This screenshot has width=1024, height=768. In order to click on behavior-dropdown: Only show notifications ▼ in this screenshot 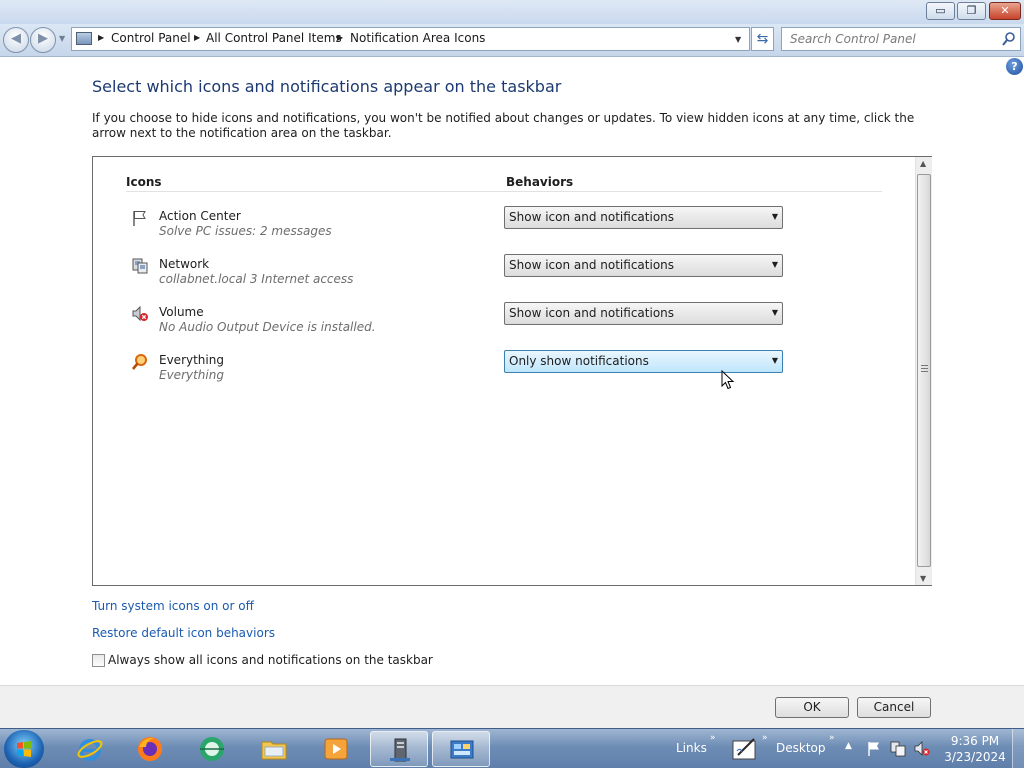, I will do `click(643, 361)`.